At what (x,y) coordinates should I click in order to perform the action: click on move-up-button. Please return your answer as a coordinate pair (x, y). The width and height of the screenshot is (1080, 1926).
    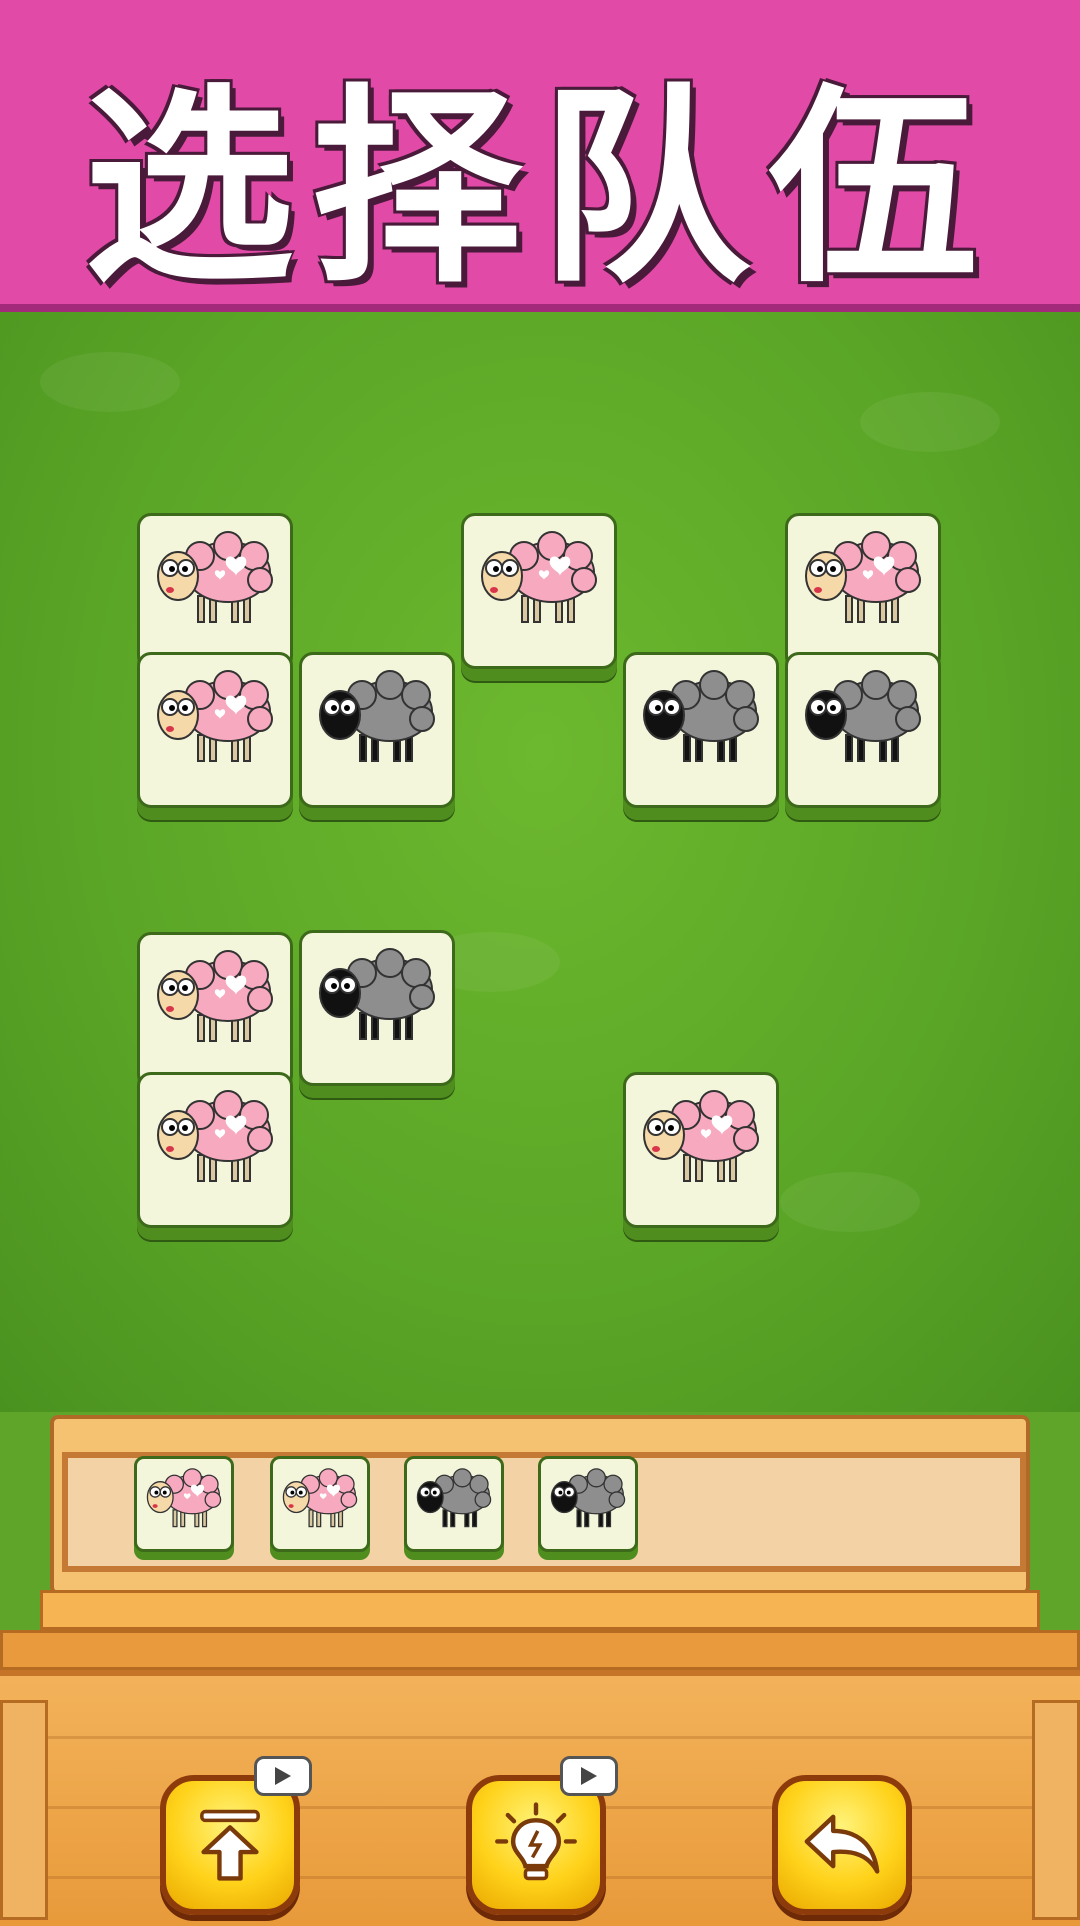
    Looking at the image, I should click on (230, 1845).